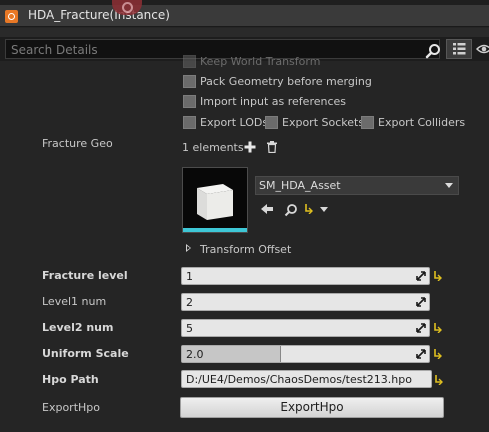  What do you see at coordinates (189, 81) in the screenshot?
I see `pack-geometry-checkbox` at bounding box center [189, 81].